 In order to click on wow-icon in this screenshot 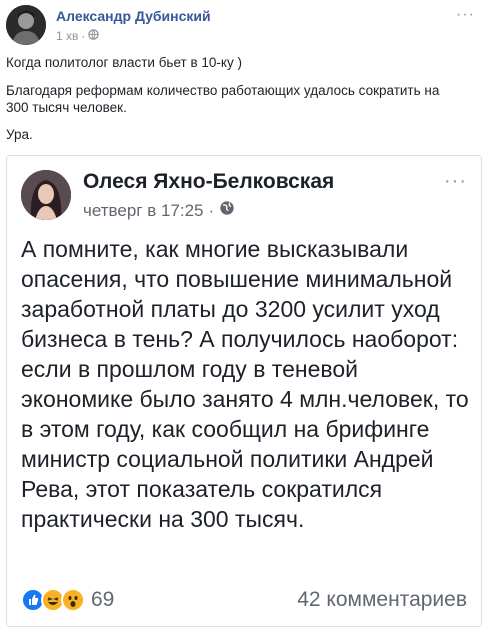, I will do `click(73, 600)`.